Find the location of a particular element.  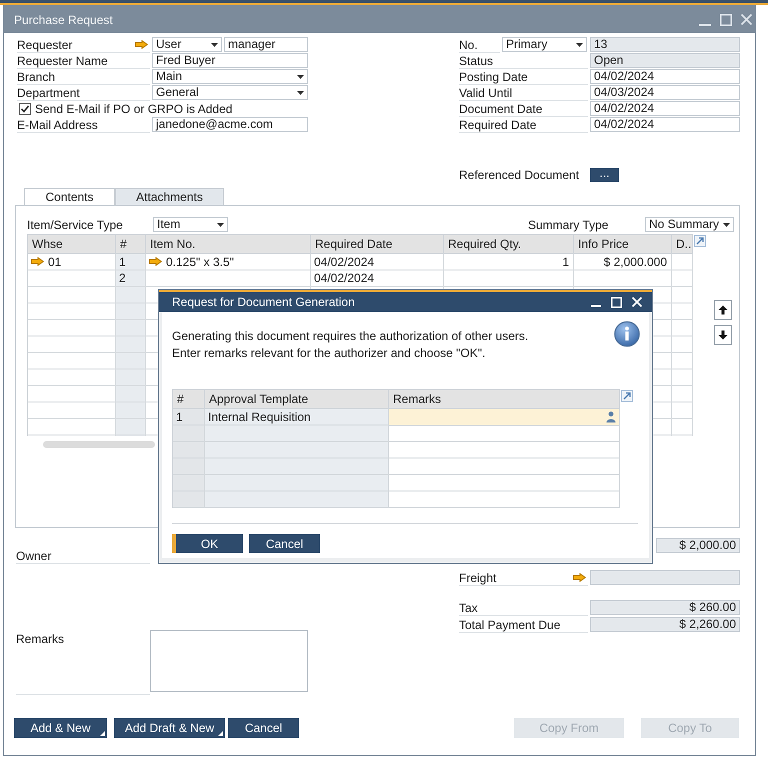

message-line: Generating this document requires the authorization of other users. is located at coordinates (350, 335).